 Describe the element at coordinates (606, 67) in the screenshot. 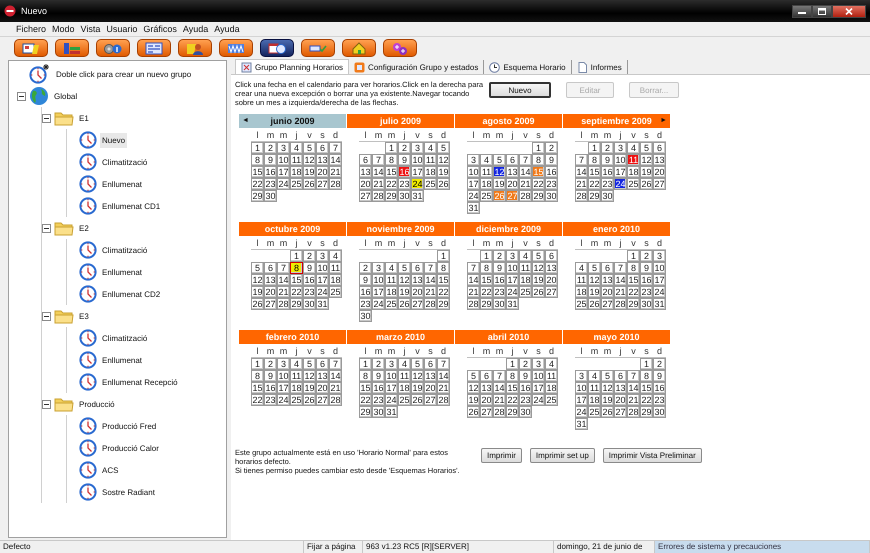

I see `tab-label: Informes` at that location.